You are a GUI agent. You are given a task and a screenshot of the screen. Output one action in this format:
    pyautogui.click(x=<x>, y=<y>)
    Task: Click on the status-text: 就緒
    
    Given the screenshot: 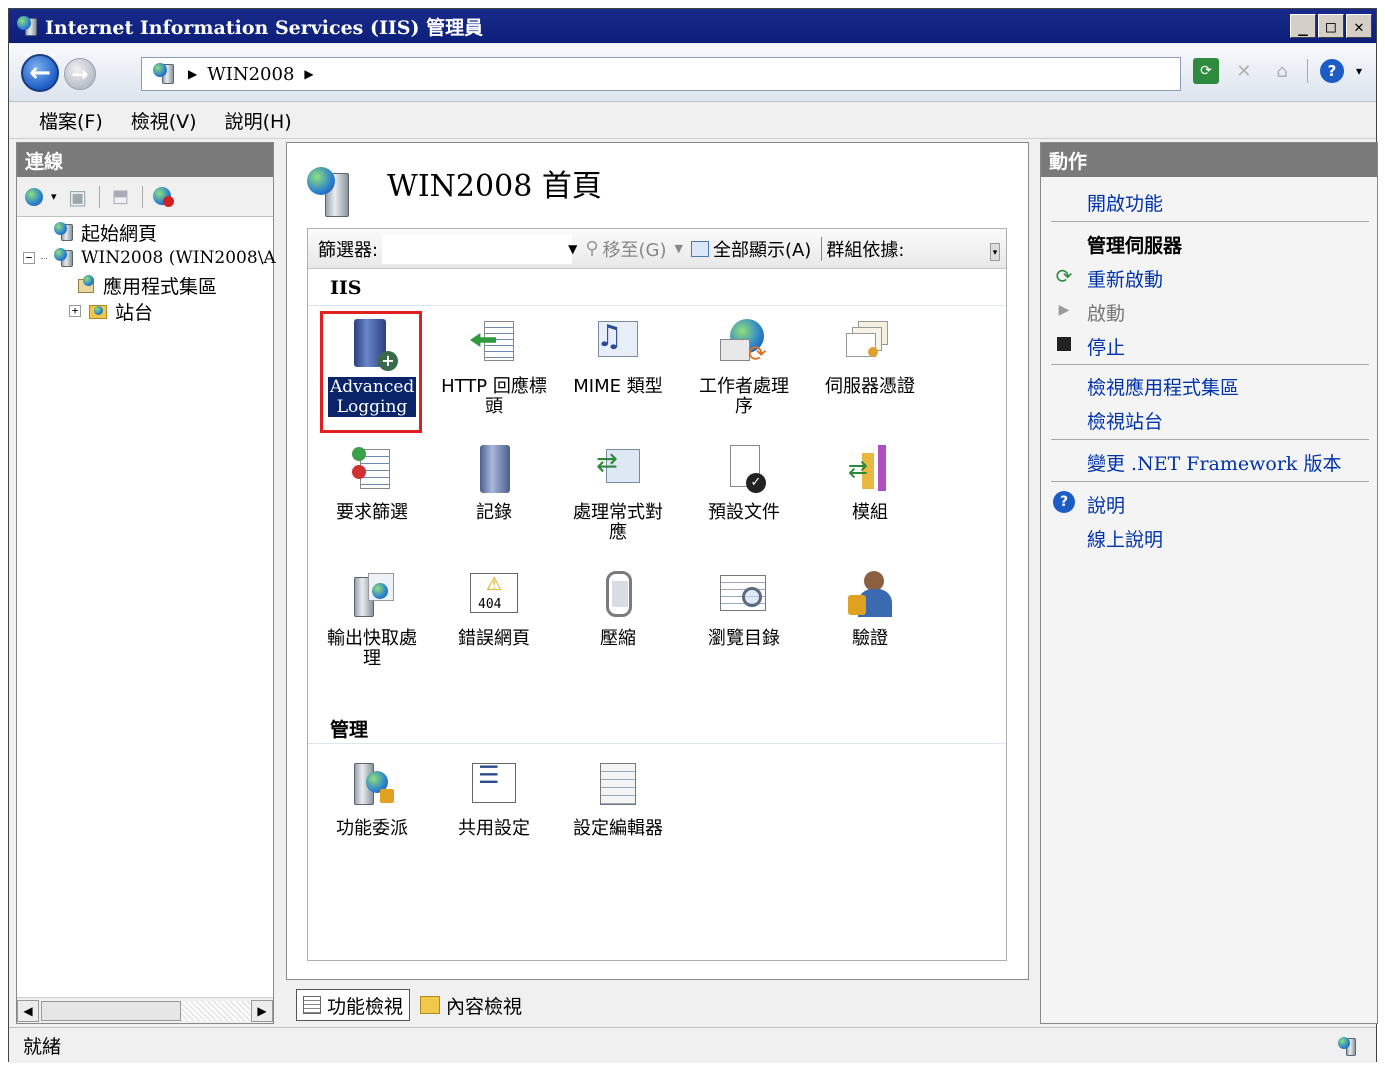 What is the action you would take?
    pyautogui.click(x=42, y=1047)
    